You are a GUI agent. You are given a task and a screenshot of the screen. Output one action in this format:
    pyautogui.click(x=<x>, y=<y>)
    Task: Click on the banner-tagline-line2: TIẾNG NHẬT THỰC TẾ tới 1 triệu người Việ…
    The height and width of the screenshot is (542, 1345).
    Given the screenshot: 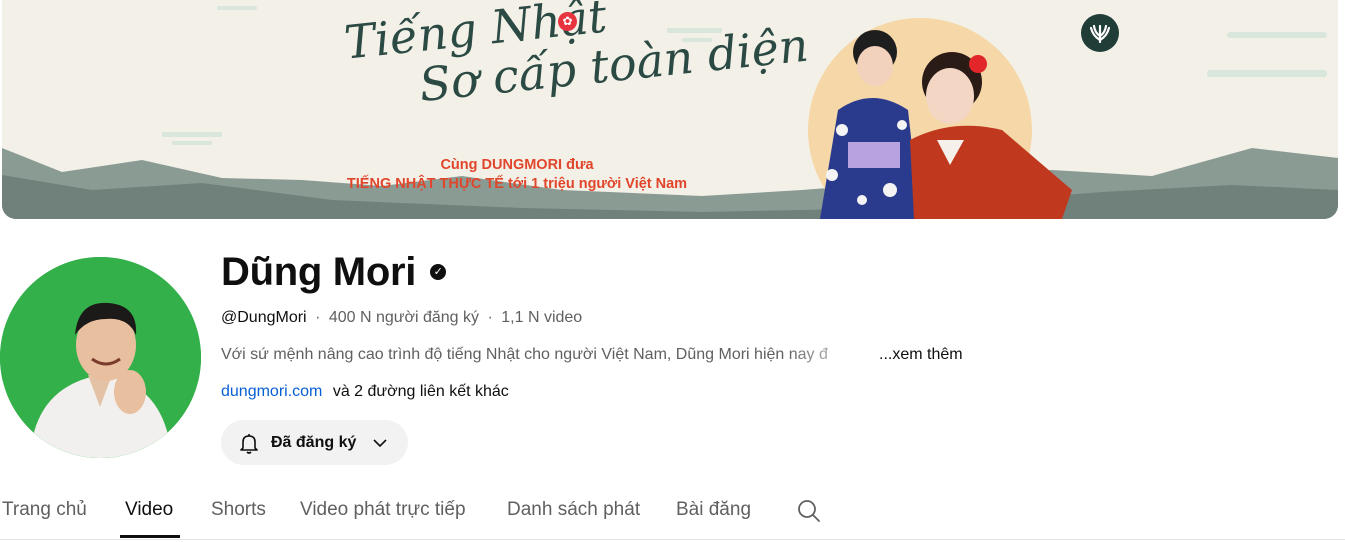 What is the action you would take?
    pyautogui.click(x=517, y=184)
    